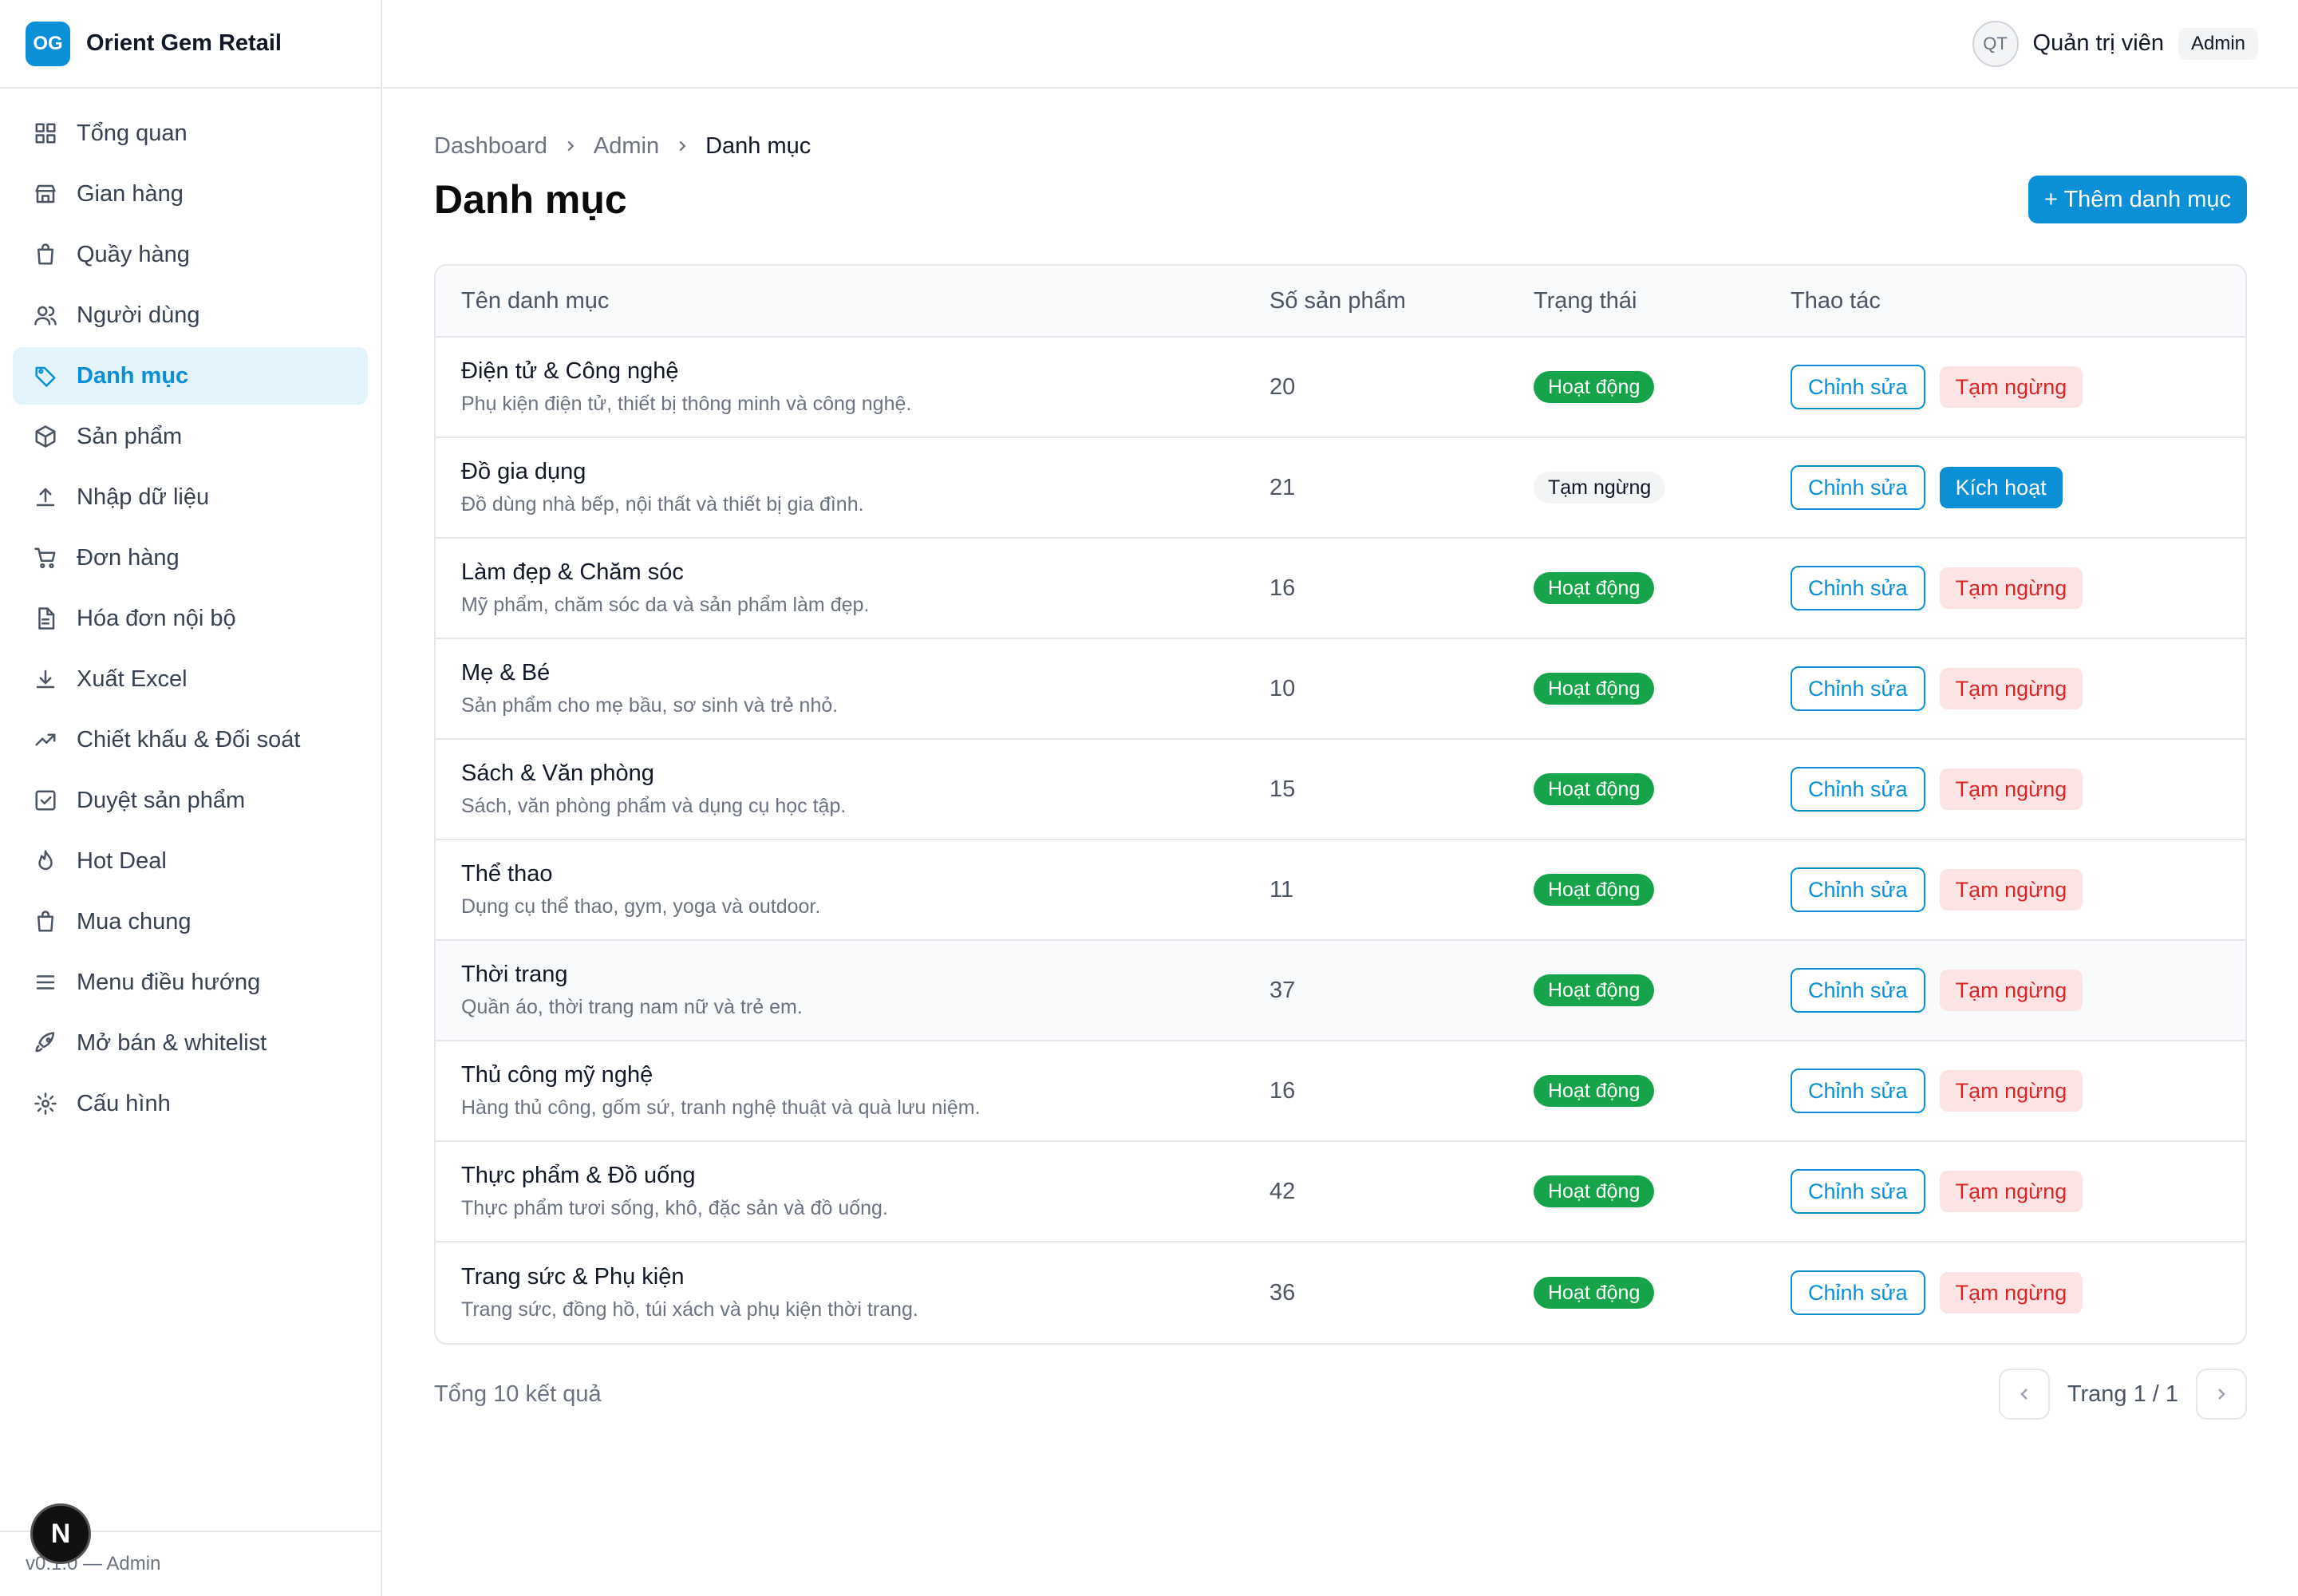 This screenshot has height=1596, width=2298. I want to click on sidebar-item-3: Người dùng, so click(191, 315).